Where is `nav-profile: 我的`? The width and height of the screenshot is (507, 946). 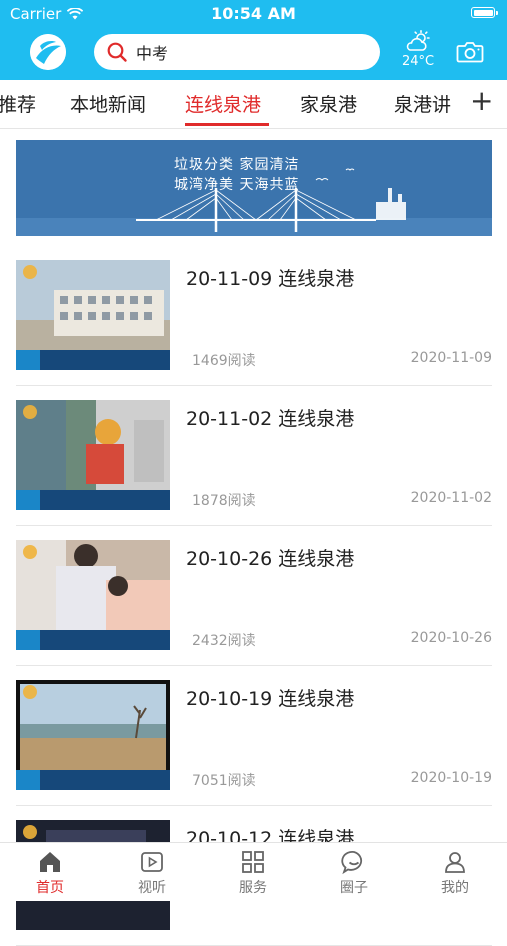 nav-profile: 我的 is located at coordinates (455, 873).